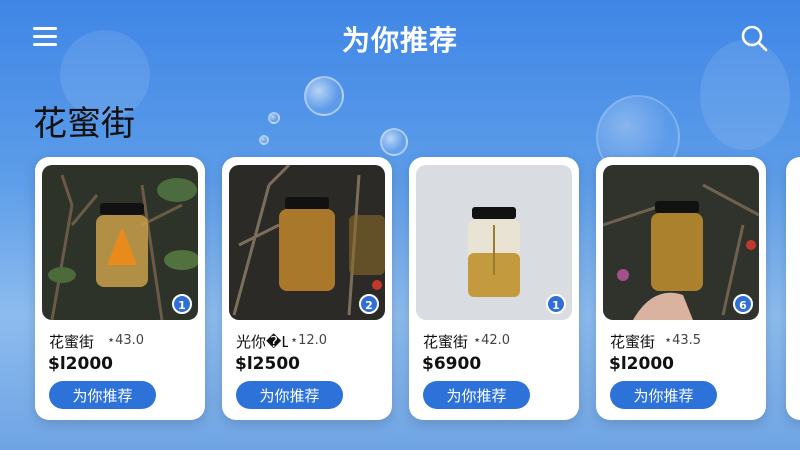 Image resolution: width=800 pixels, height=450 pixels. What do you see at coordinates (126, 340) in the screenshot?
I see `product-rating: ⋆43.0` at bounding box center [126, 340].